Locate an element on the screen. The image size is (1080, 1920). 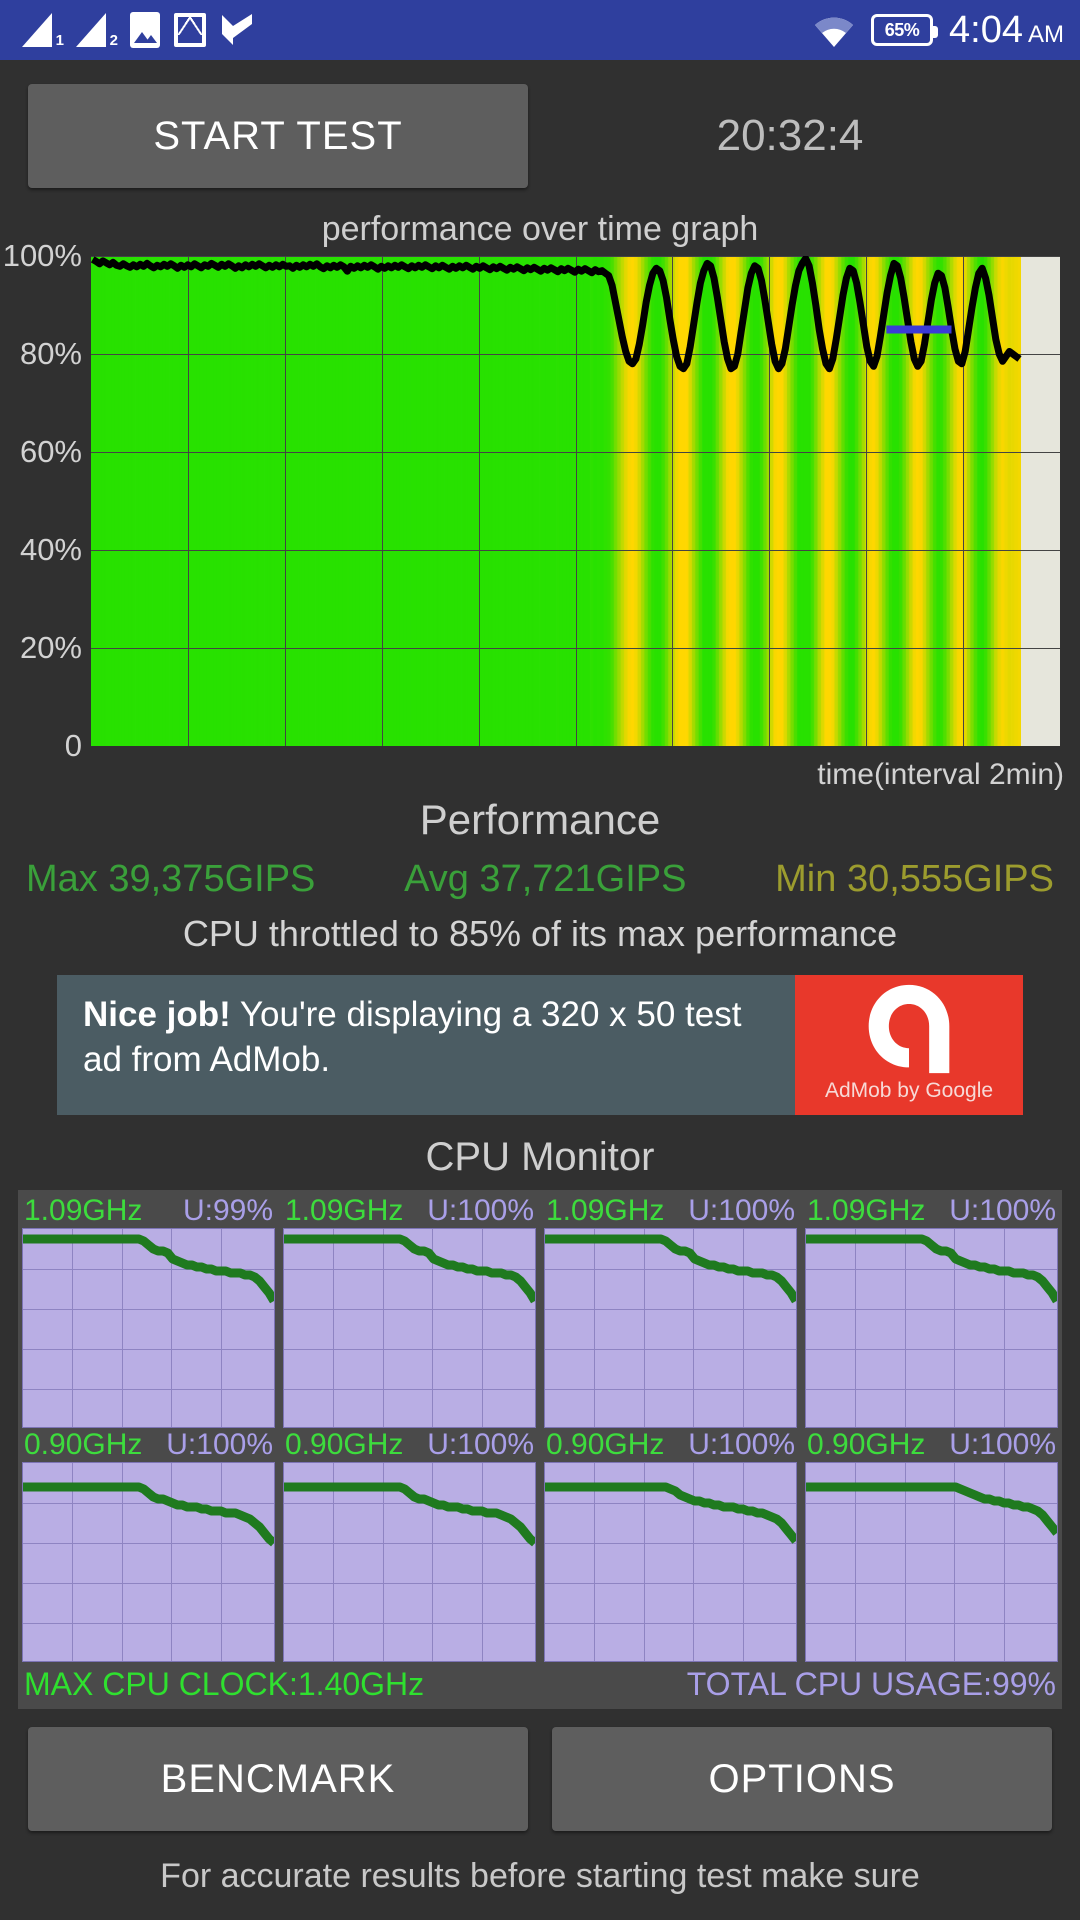
total-cpu-usage: TOTAL CPU USAGE:99% is located at coordinates (871, 1684).